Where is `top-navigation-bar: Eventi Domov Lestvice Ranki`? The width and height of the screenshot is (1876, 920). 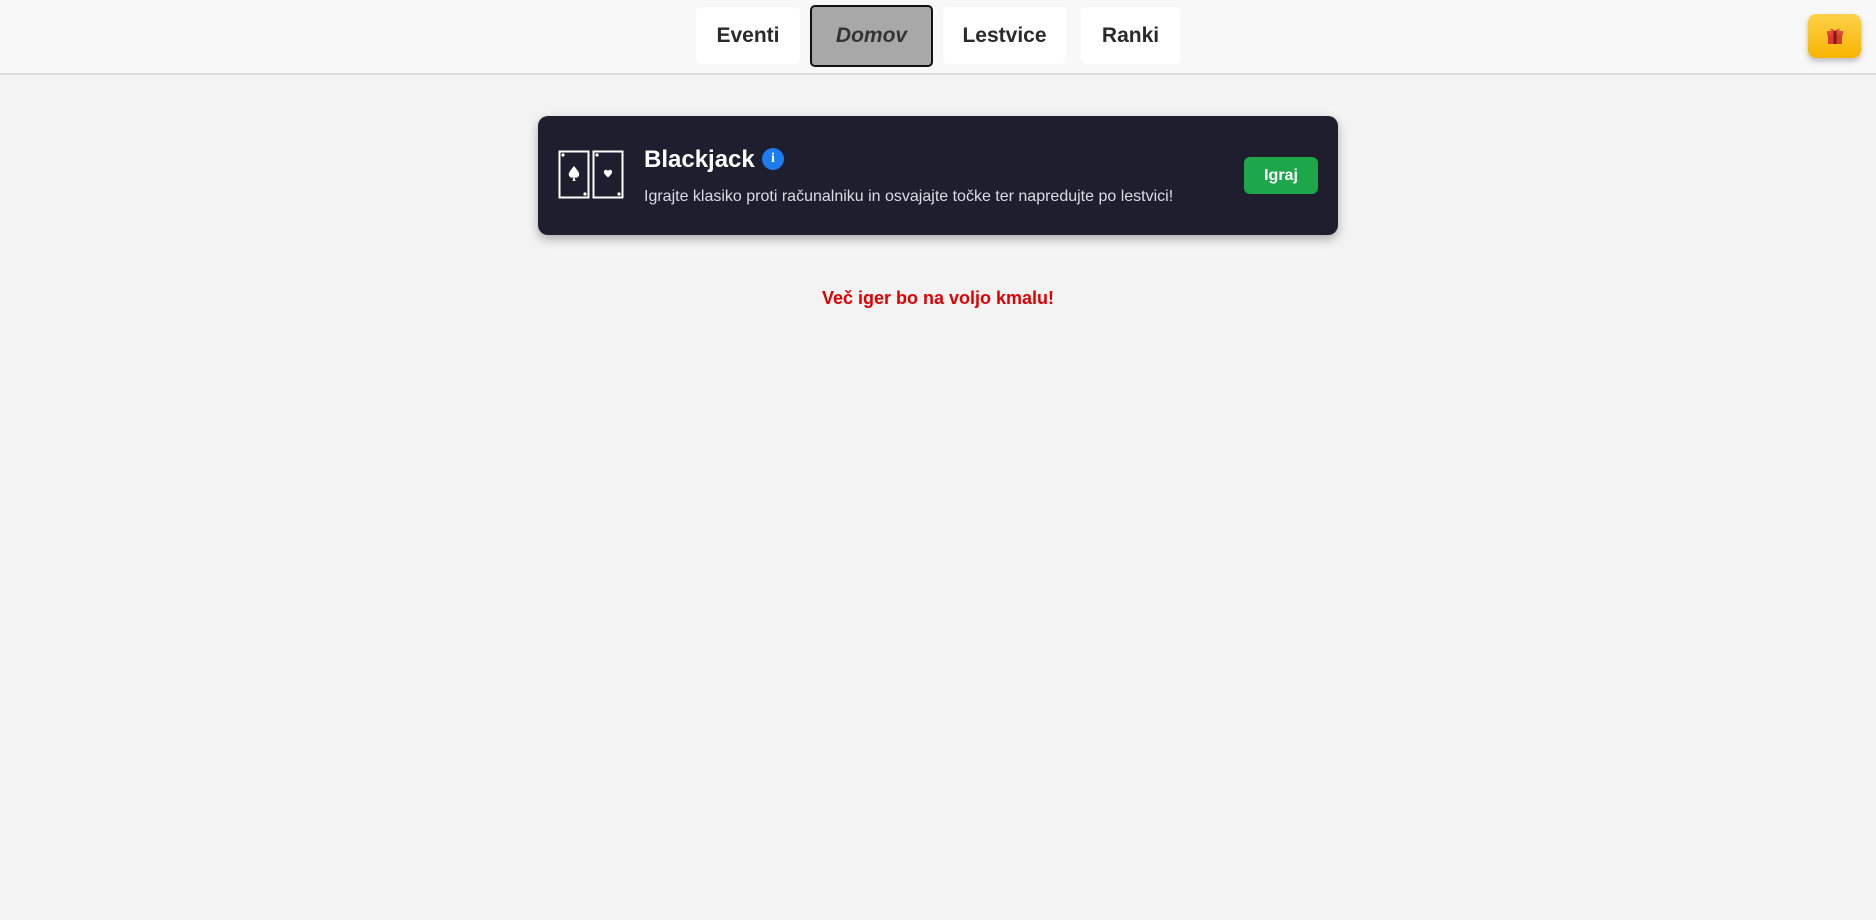
top-navigation-bar: Eventi Domov Lestvice Ranki is located at coordinates (938, 37).